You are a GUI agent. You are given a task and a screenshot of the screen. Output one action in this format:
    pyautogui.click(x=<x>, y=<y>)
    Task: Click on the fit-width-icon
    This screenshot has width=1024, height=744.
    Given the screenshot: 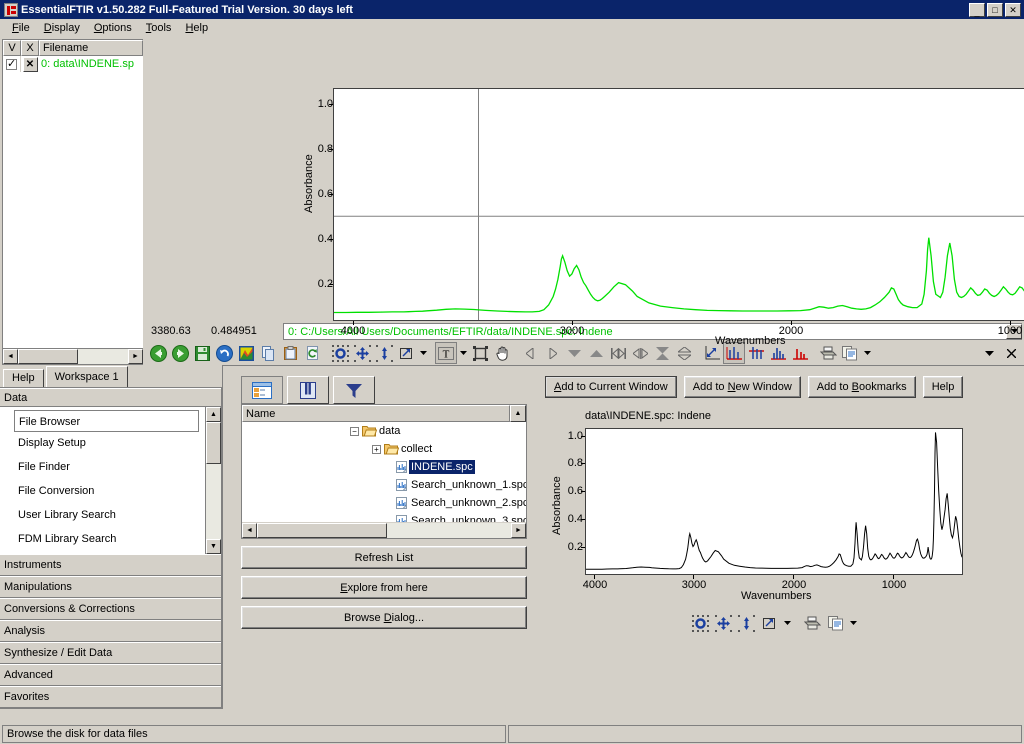 What is the action you would take?
    pyautogui.click(x=618, y=353)
    